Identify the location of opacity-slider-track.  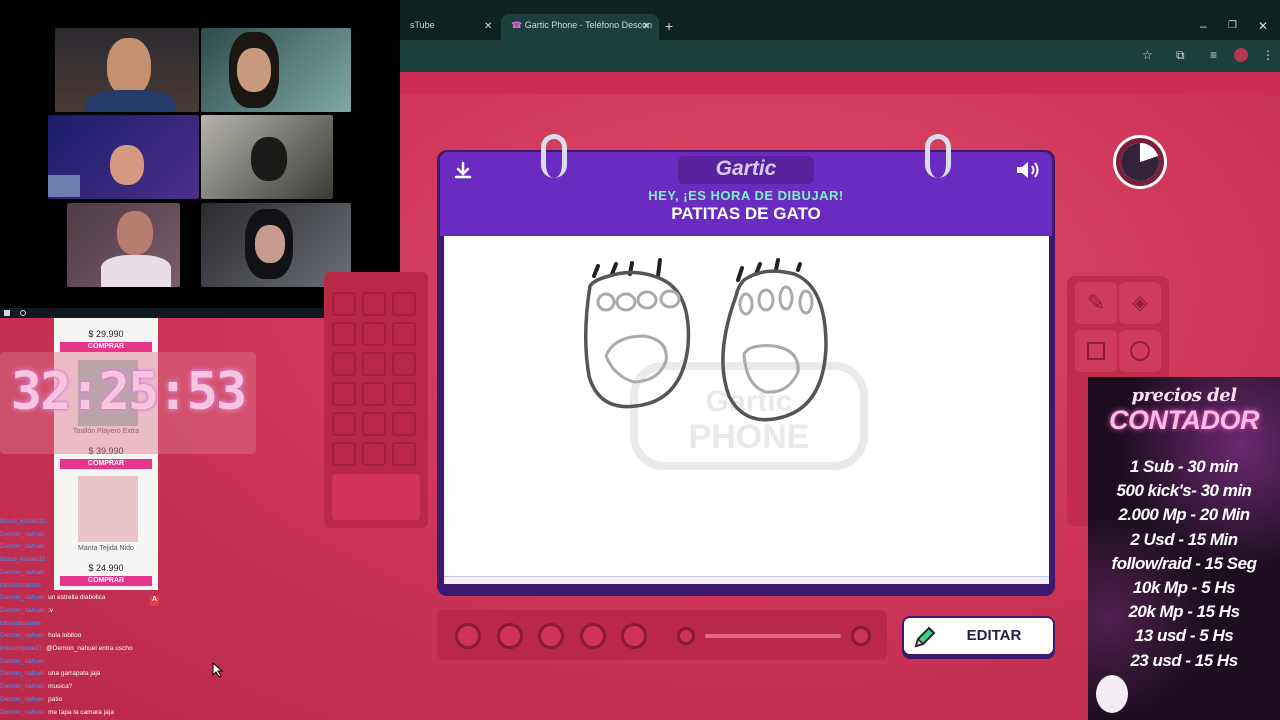
(773, 636).